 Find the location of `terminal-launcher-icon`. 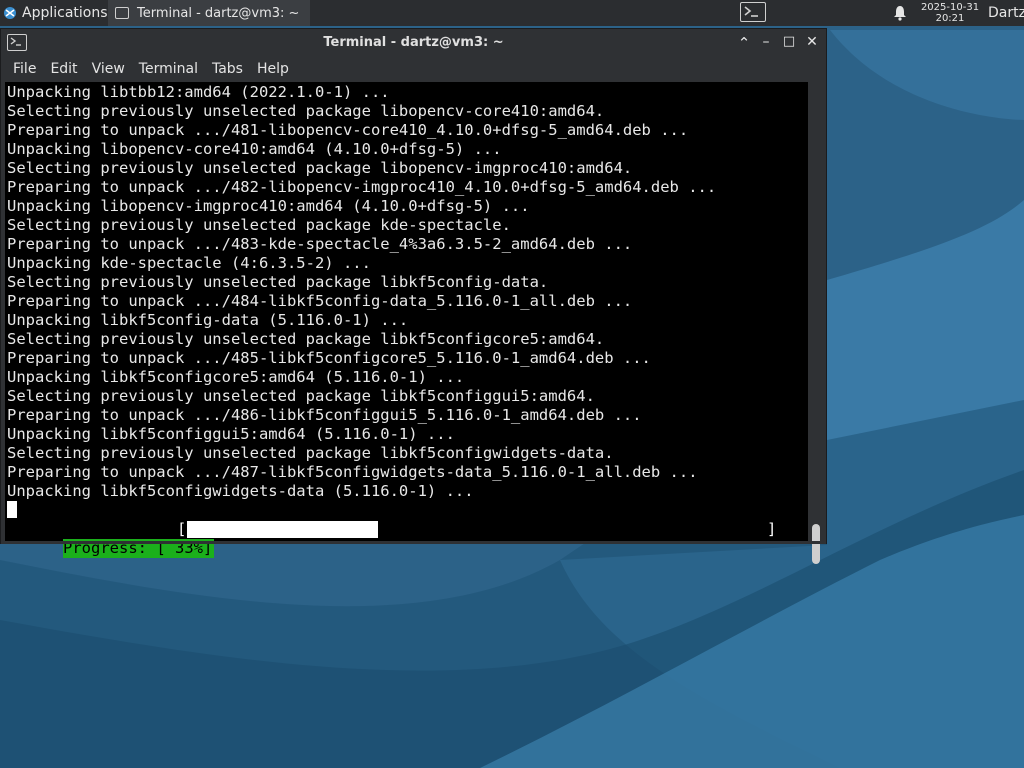

terminal-launcher-icon is located at coordinates (753, 12).